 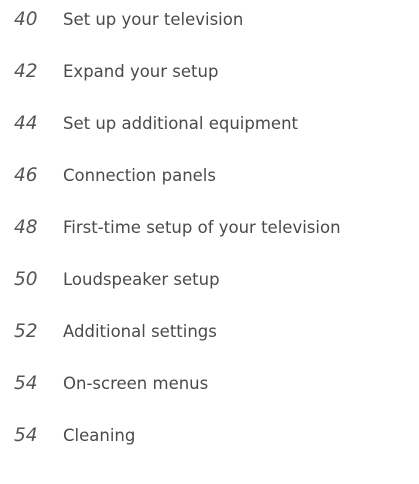 What do you see at coordinates (26, 227) in the screenshot?
I see `toc-page-number: 48` at bounding box center [26, 227].